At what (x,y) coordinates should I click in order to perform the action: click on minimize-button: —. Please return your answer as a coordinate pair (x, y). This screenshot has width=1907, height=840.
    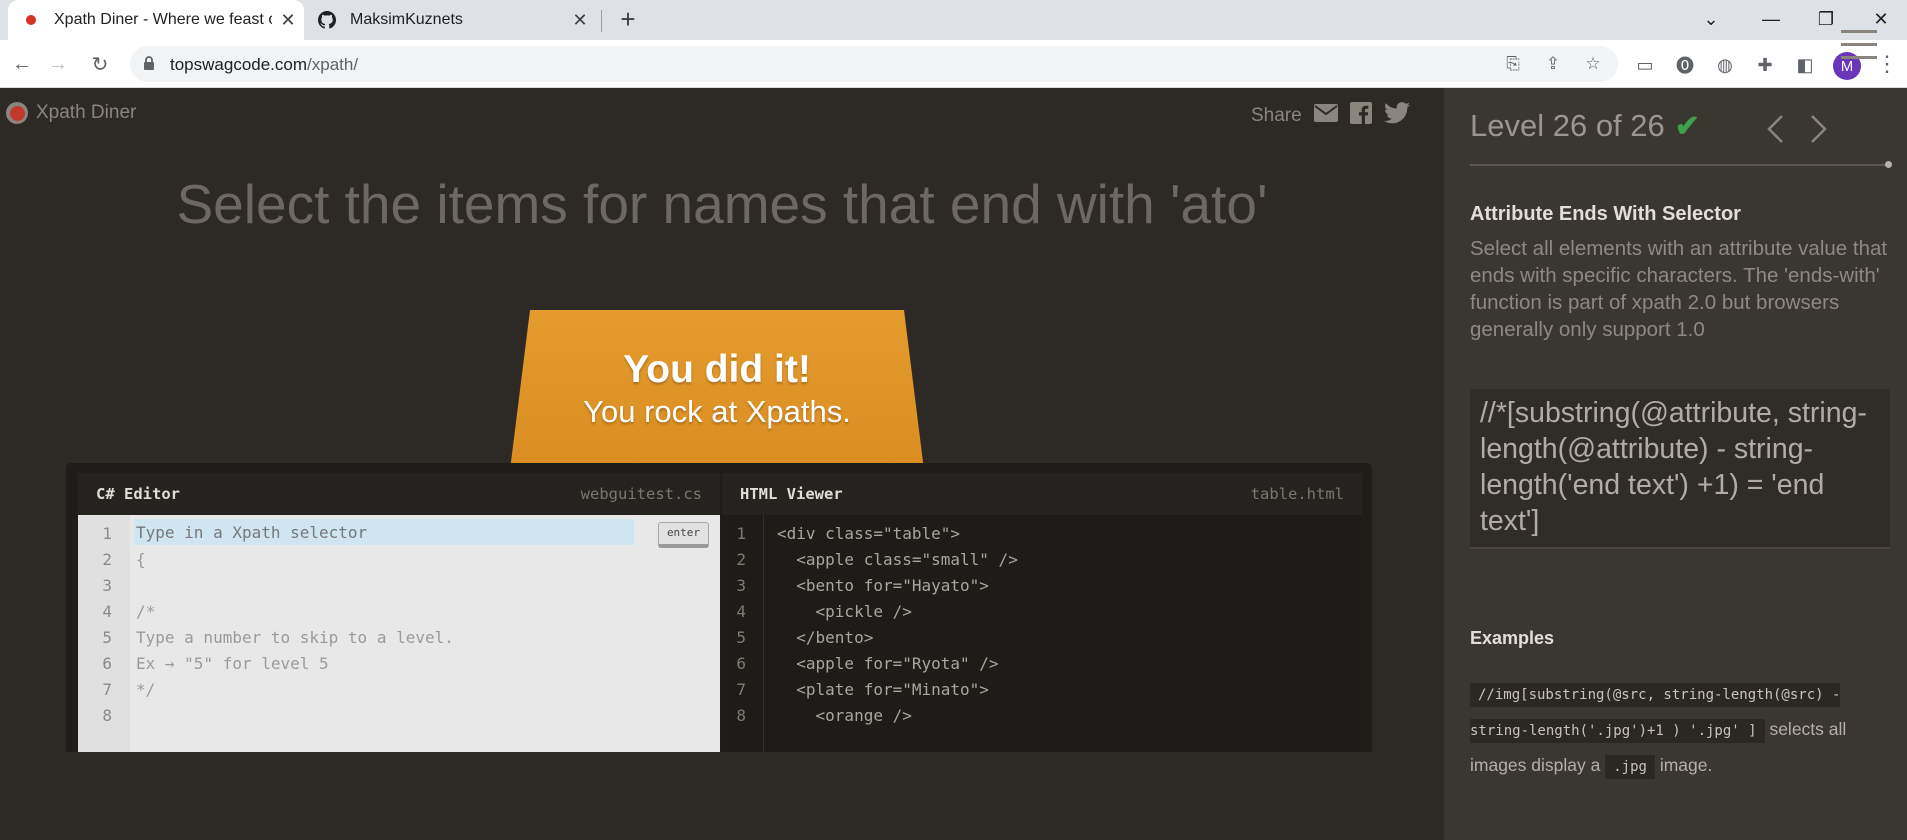
    Looking at the image, I should click on (1771, 19).